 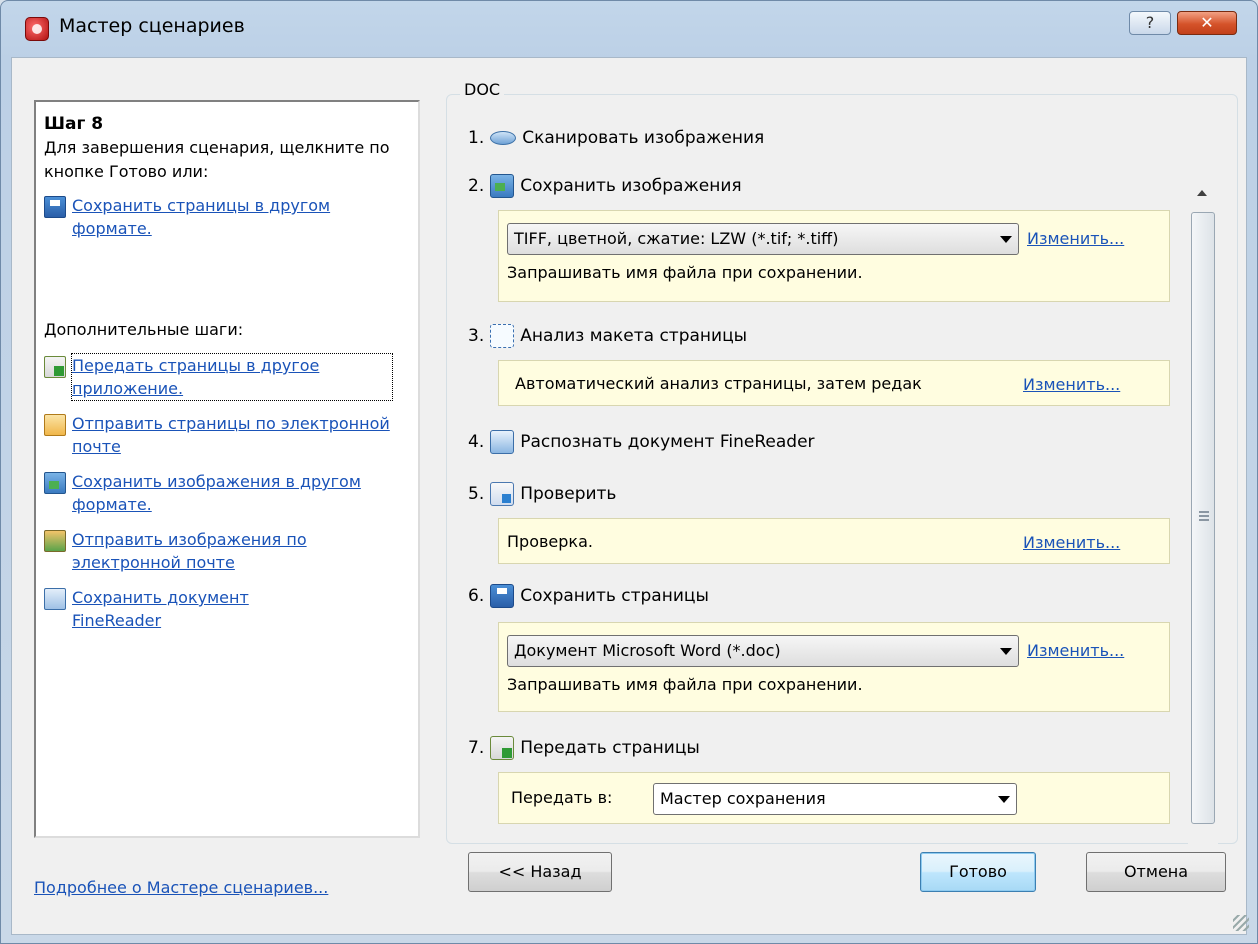 I want to click on resize-grip, so click(x=1241, y=923).